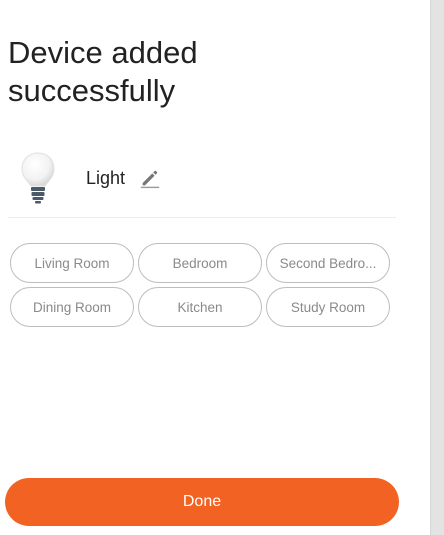  What do you see at coordinates (200, 307) in the screenshot?
I see `room-chip-kitchen: Kitchen` at bounding box center [200, 307].